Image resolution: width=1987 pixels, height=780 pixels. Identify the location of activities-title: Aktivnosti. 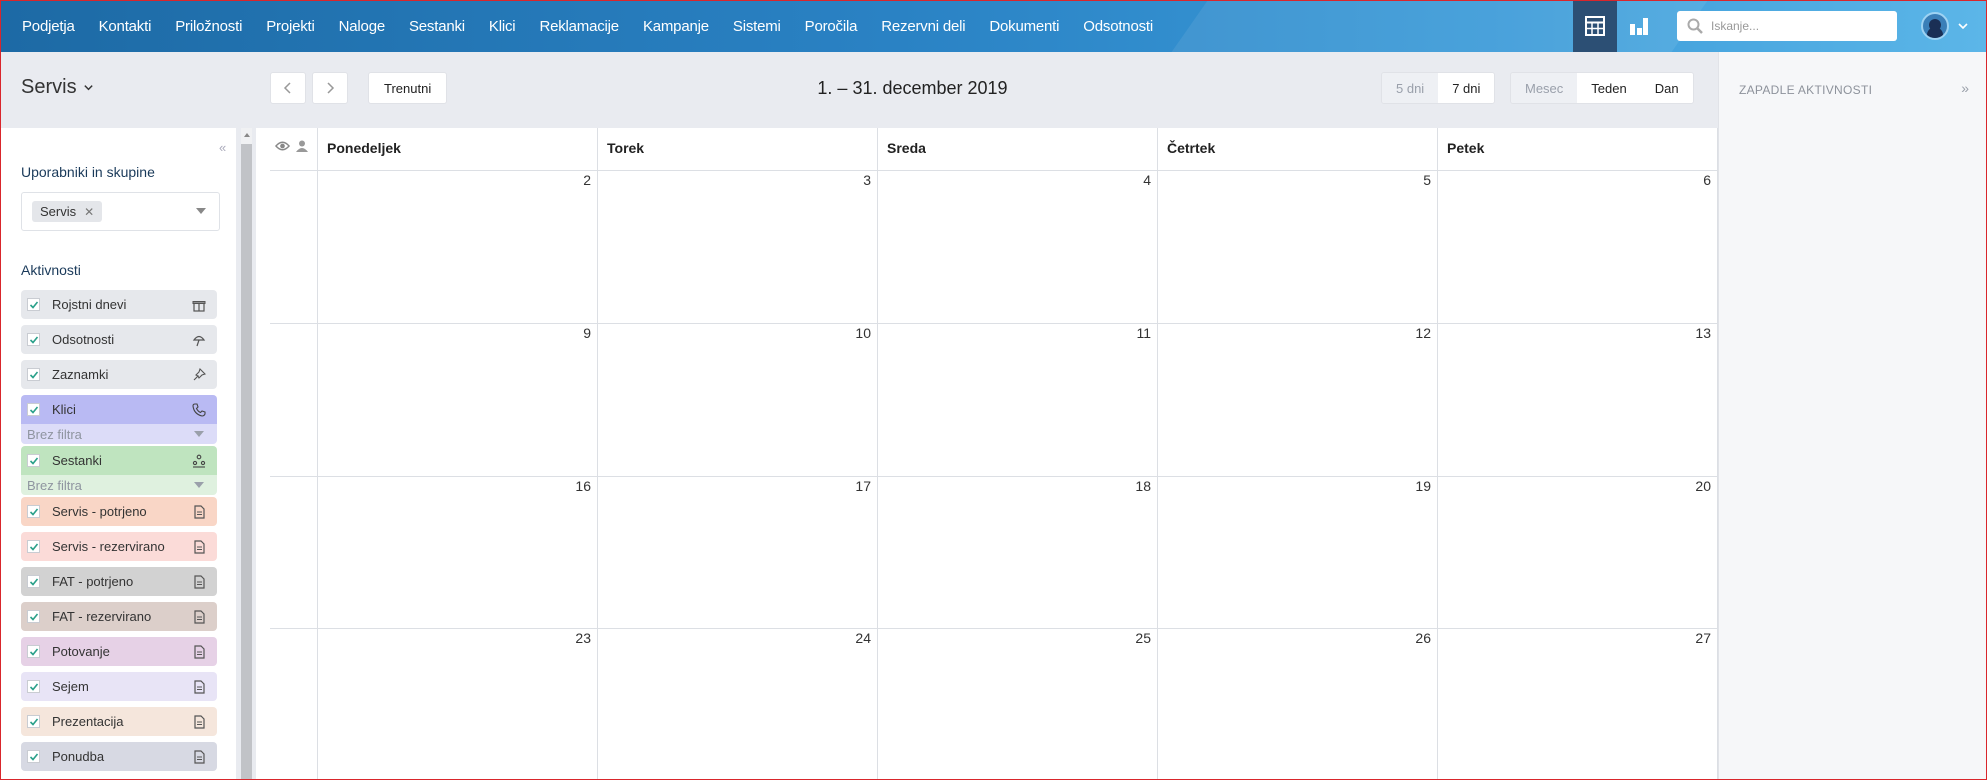
(51, 270).